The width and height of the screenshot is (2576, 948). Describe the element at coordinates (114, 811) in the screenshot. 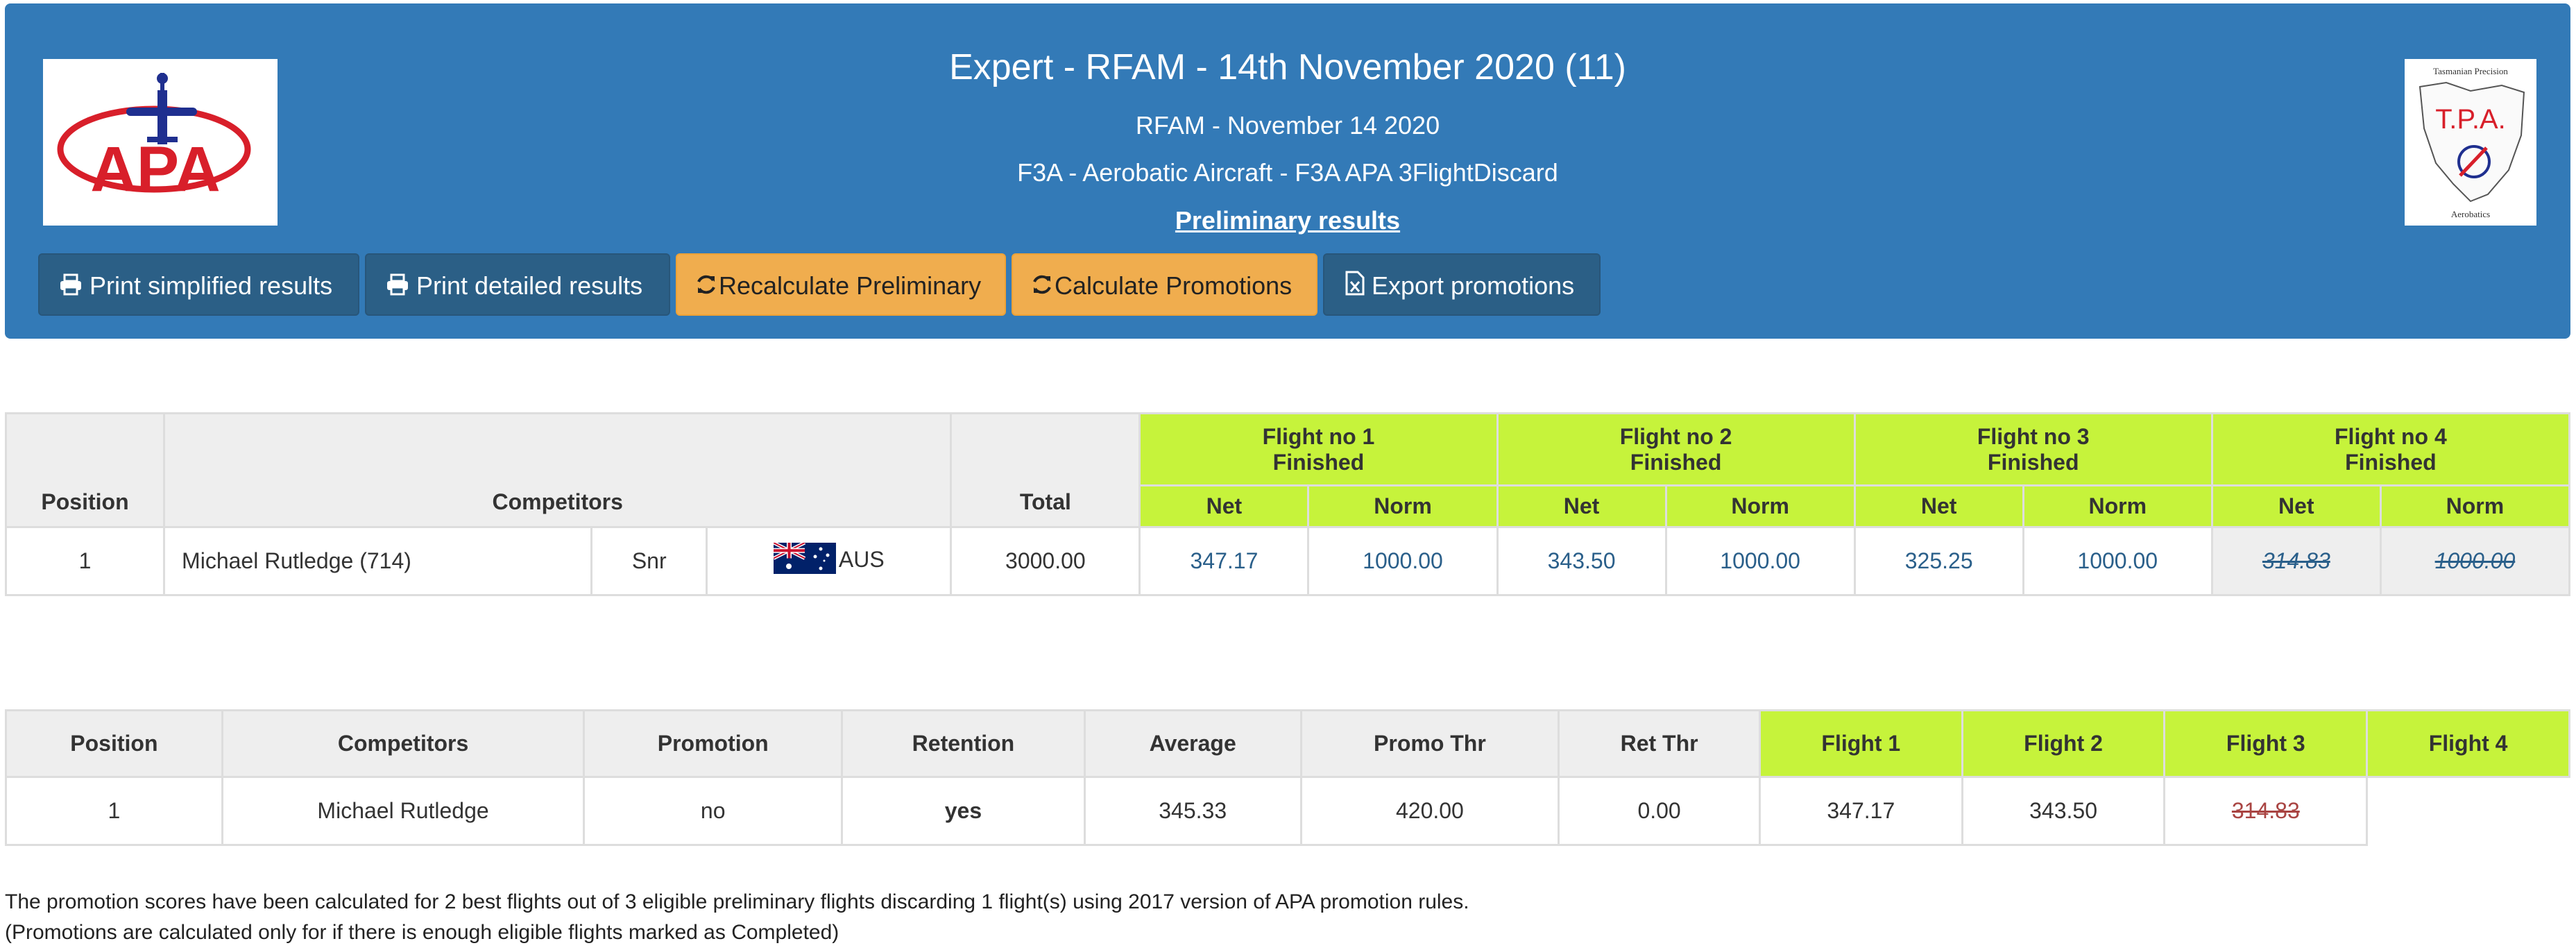

I see `promo-position-cell: 1` at that location.